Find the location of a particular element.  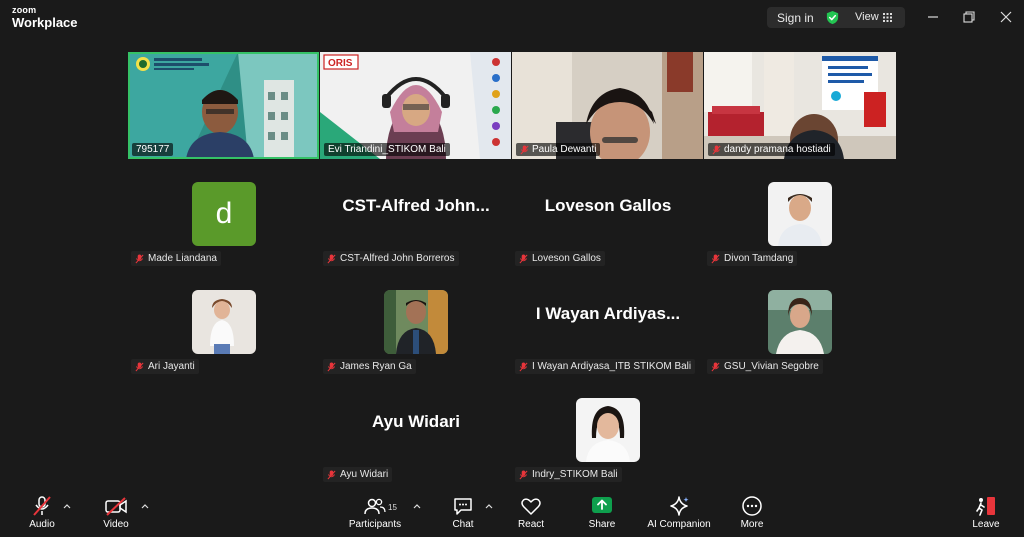

heart-icon is located at coordinates (531, 506).